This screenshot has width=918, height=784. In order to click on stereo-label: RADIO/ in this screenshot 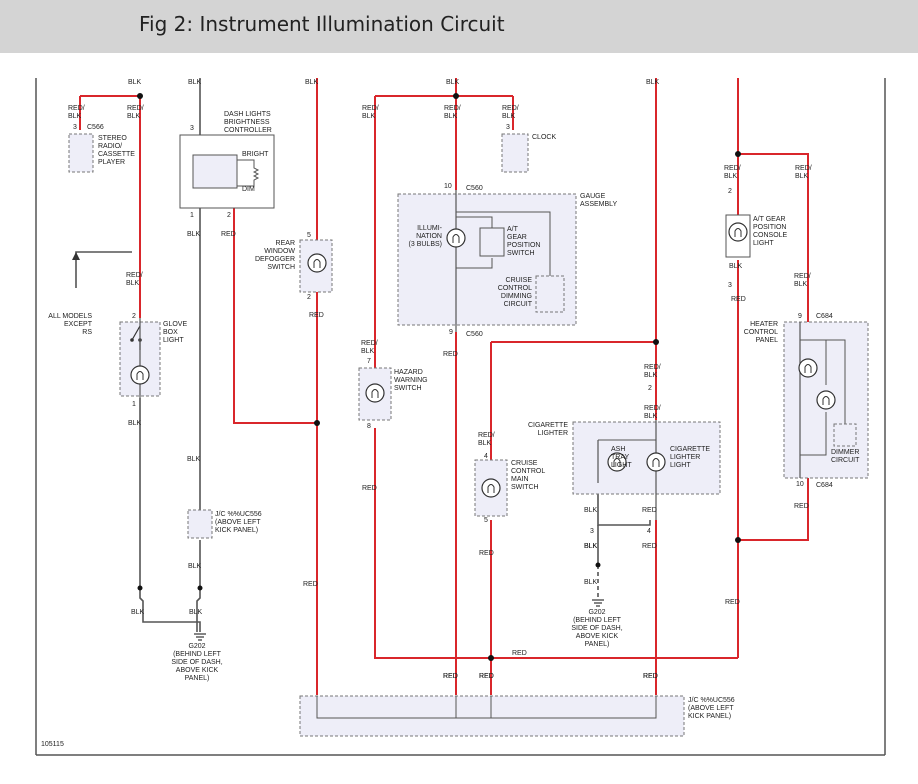, I will do `click(110, 146)`.